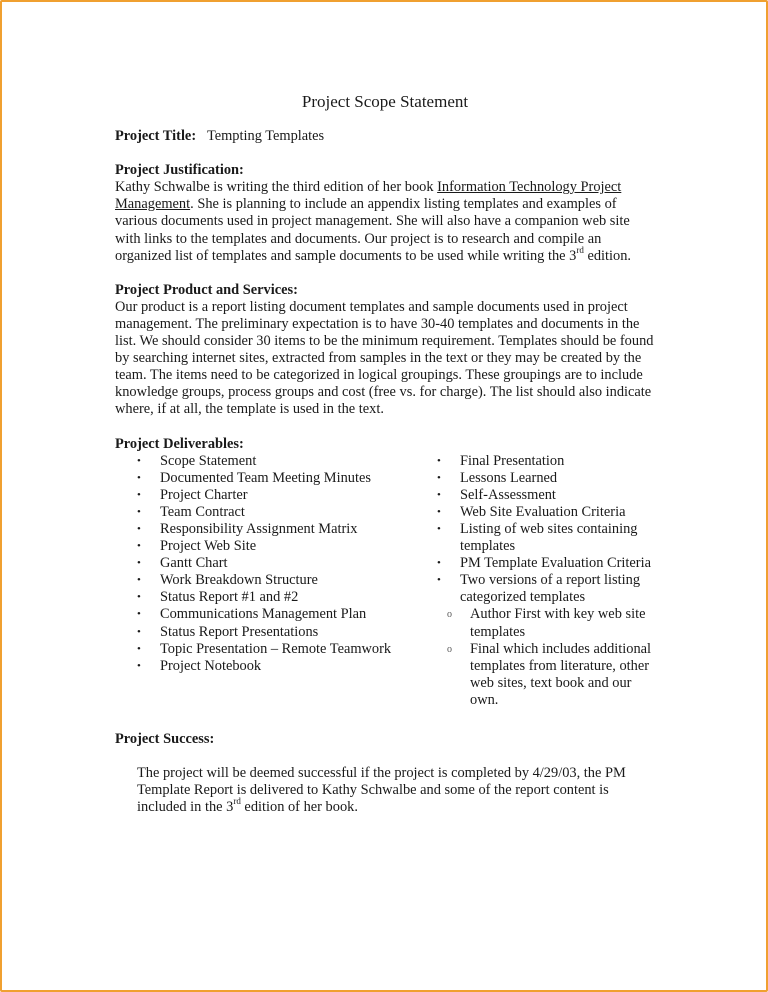 This screenshot has width=768, height=992. What do you see at coordinates (263, 614) in the screenshot?
I see `deliverable-label: Communications Management Plan` at bounding box center [263, 614].